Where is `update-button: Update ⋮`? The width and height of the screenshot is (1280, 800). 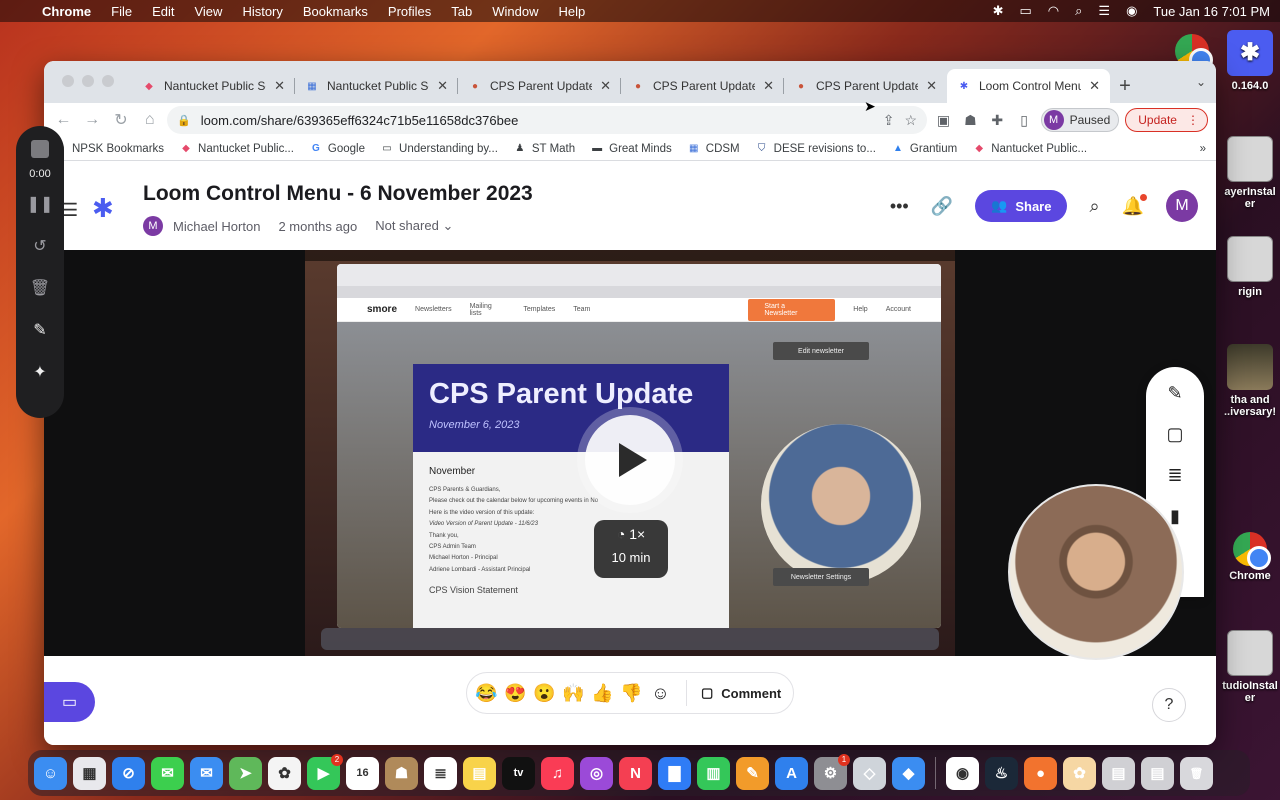
update-button: Update ⋮ is located at coordinates (1166, 120).